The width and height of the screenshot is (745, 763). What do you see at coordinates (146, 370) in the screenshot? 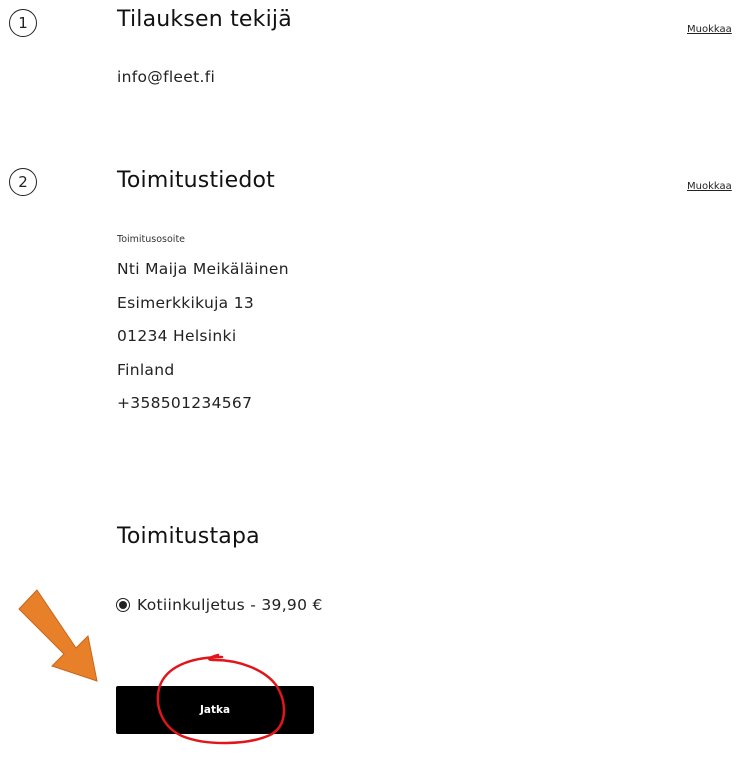
I see `address-line-country: Finland` at bounding box center [146, 370].